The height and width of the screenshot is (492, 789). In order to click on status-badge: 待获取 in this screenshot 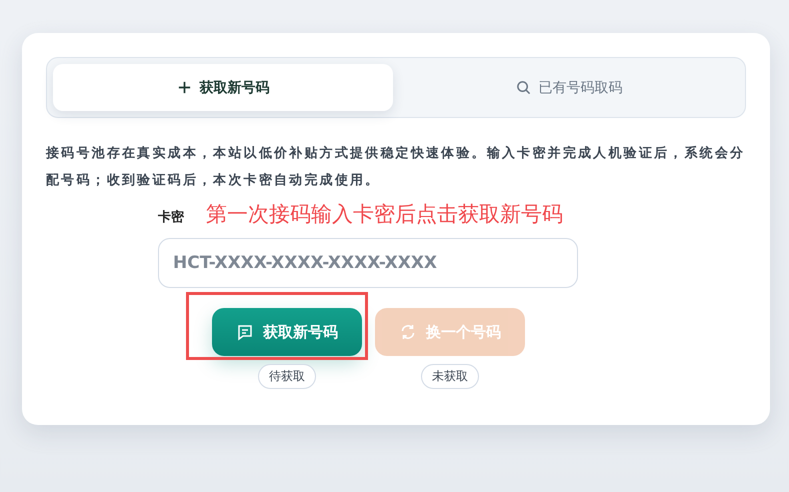, I will do `click(287, 376)`.